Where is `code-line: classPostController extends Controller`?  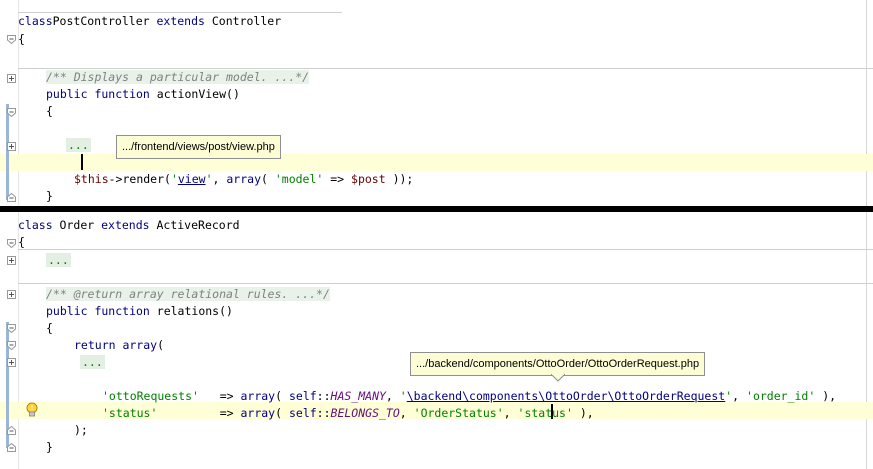 code-line: classPostController extends Controller is located at coordinates (149, 21).